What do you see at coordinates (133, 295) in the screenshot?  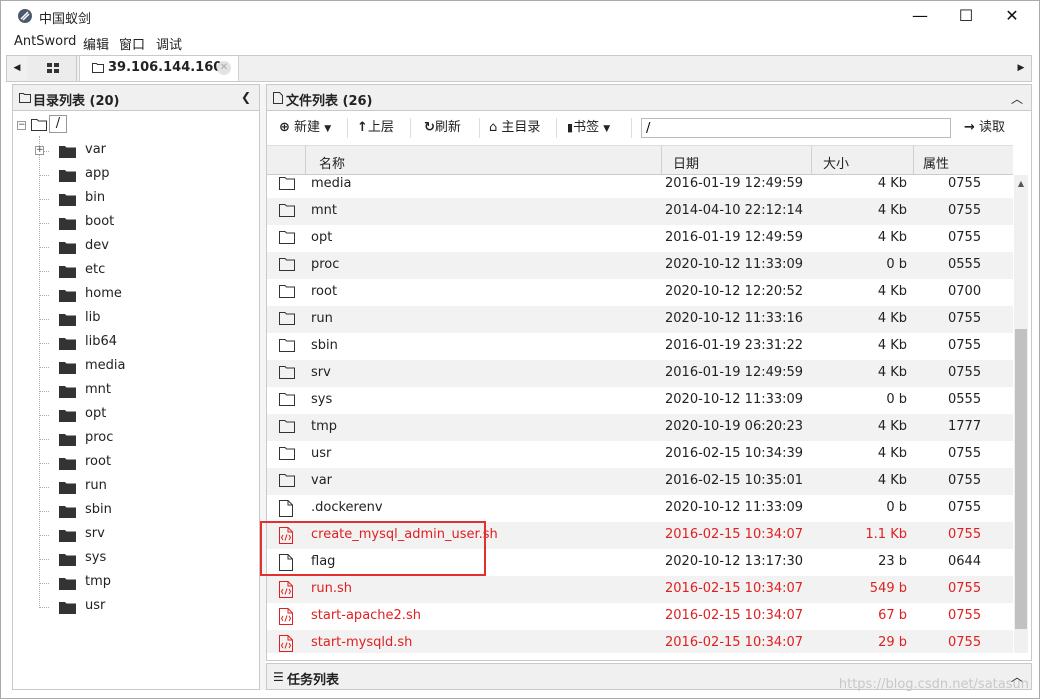 I see `tree-item-home: home` at bounding box center [133, 295].